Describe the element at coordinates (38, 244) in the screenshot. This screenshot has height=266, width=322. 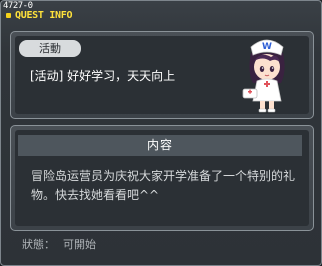
I see `status-label: 狀態：` at that location.